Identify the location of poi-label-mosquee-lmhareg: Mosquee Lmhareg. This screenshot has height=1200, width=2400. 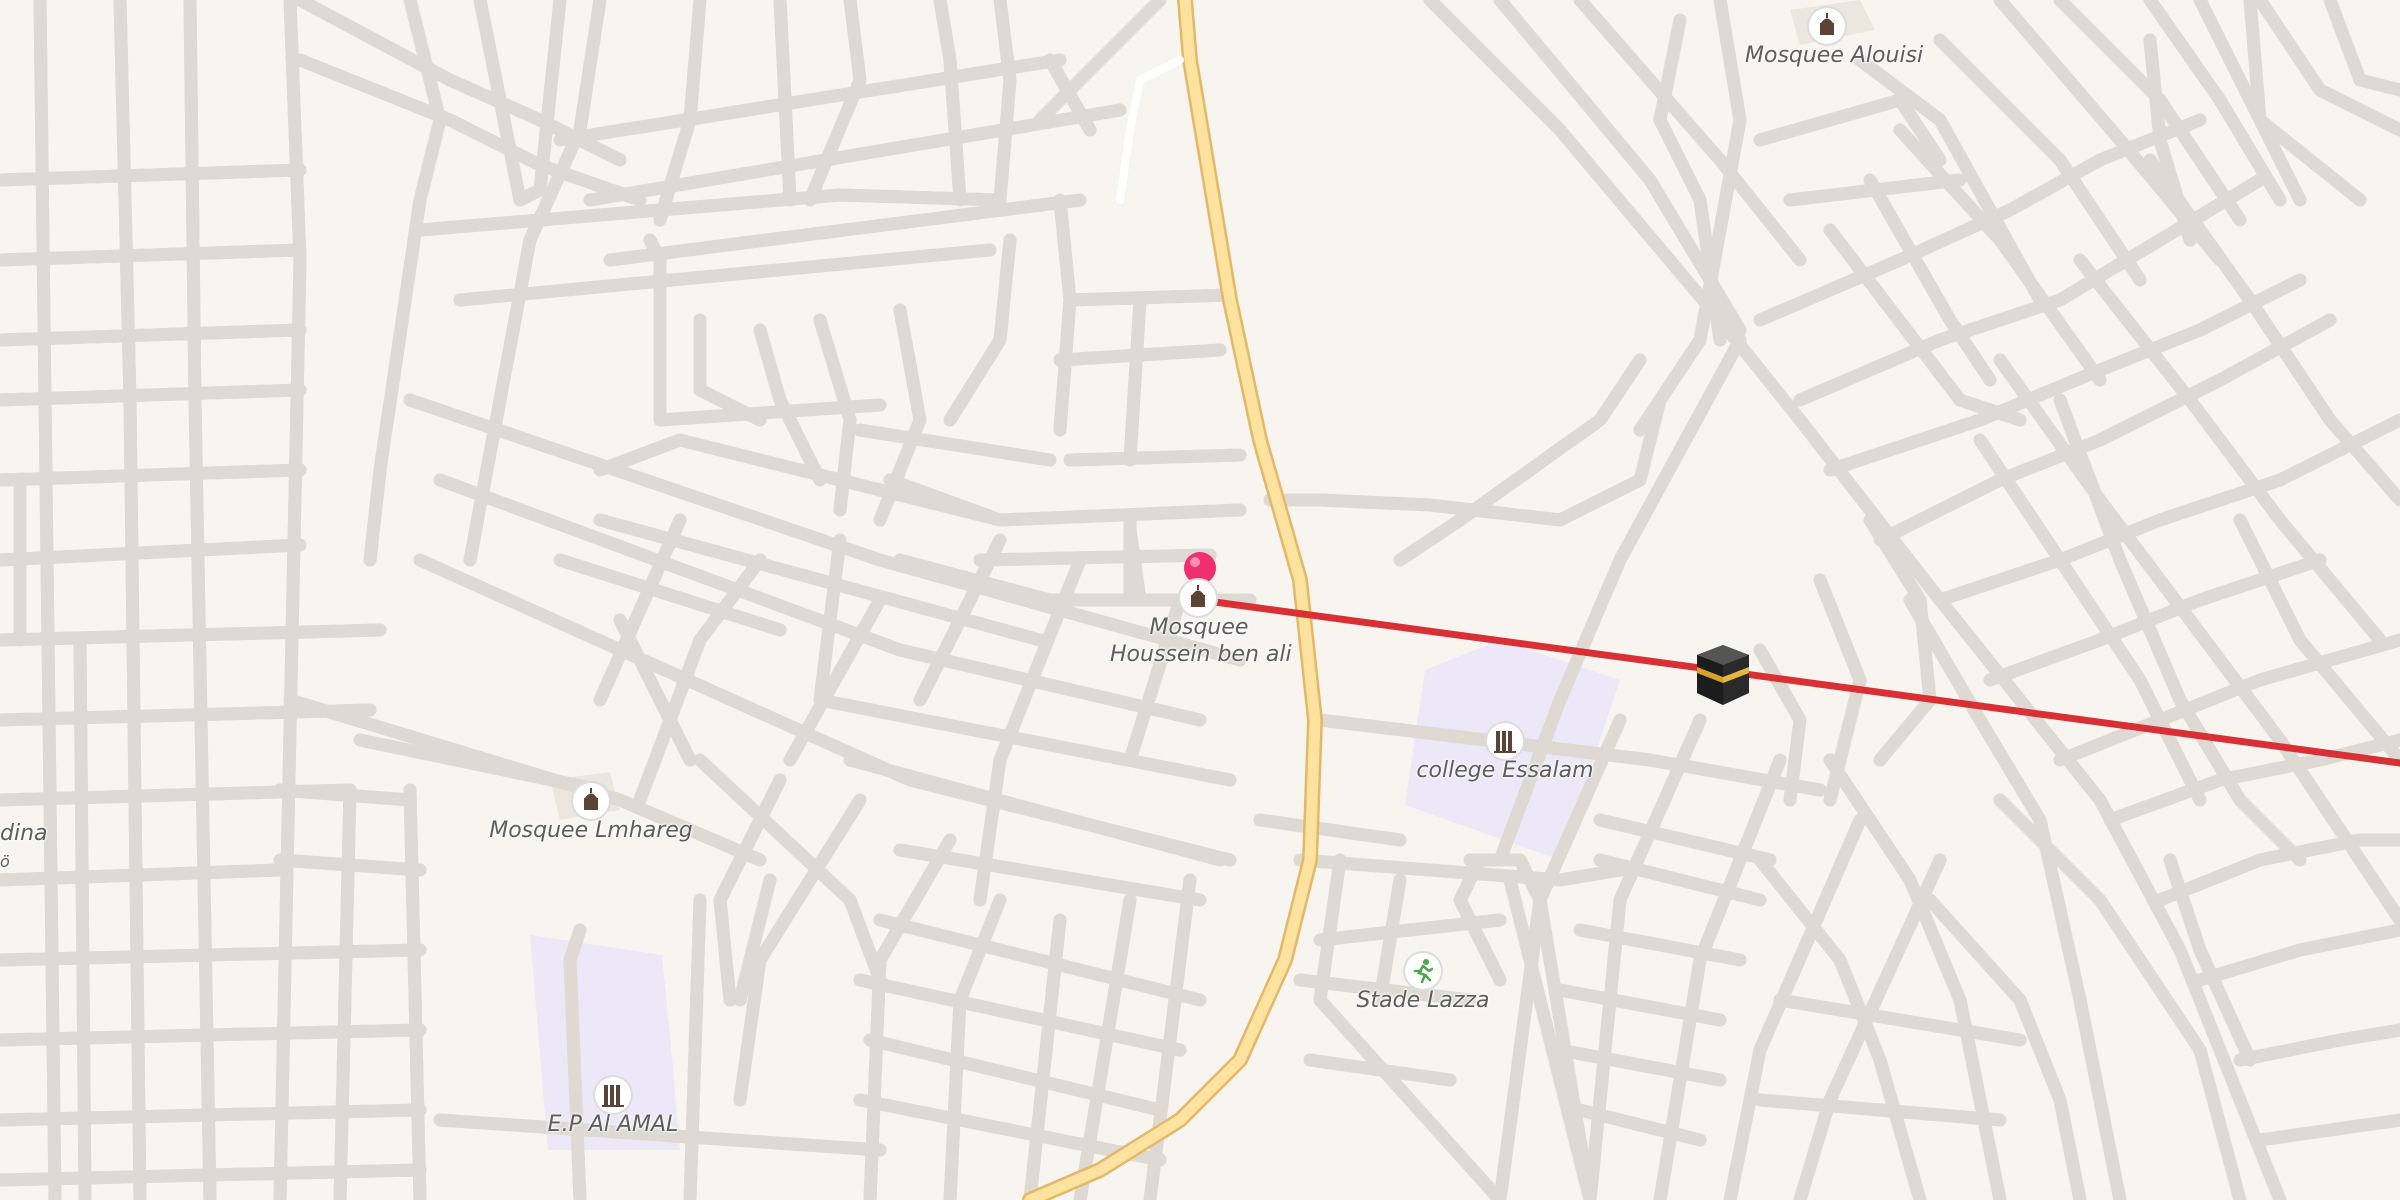
(591, 830).